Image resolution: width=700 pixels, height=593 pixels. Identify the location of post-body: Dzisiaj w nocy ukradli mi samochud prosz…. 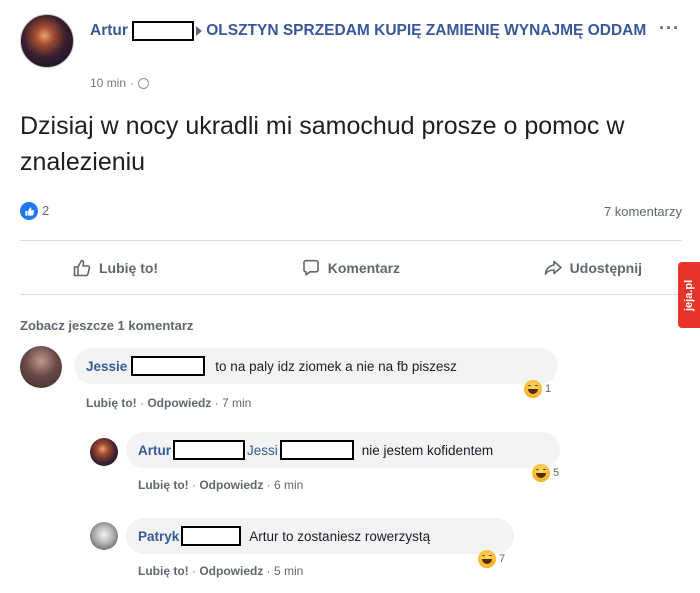
(322, 144).